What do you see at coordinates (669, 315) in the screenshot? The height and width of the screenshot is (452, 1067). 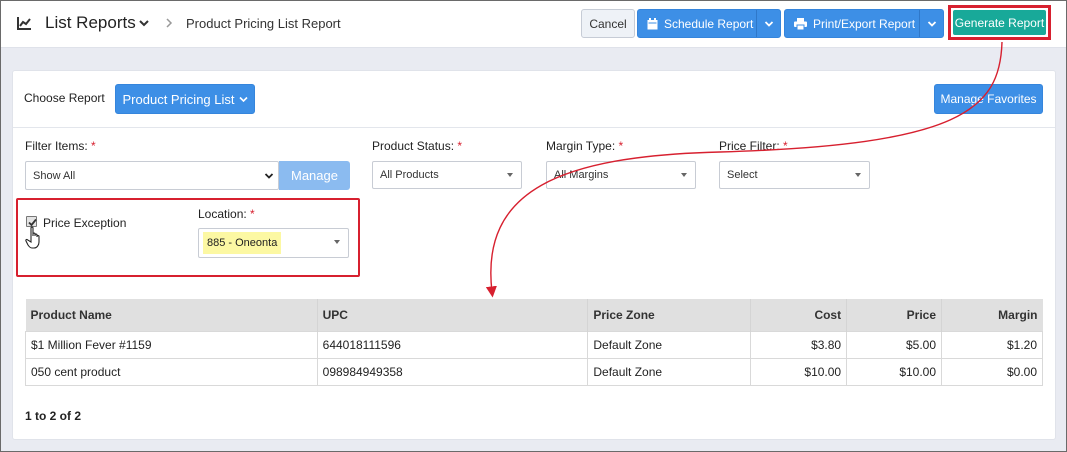 I see `column-header: Price Zone` at bounding box center [669, 315].